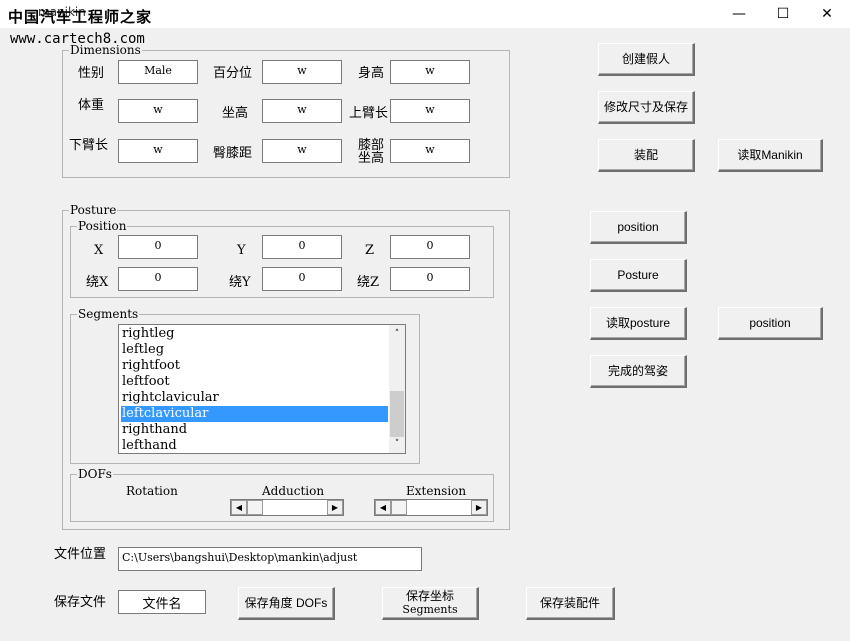 The image size is (850, 641). What do you see at coordinates (254, 398) in the screenshot?
I see `list-item: rightclavicular` at bounding box center [254, 398].